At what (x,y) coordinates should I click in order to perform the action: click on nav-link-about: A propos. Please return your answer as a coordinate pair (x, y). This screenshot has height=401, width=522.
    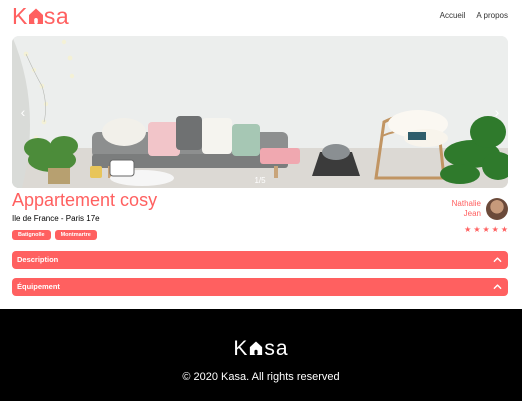
    Looking at the image, I should click on (492, 15).